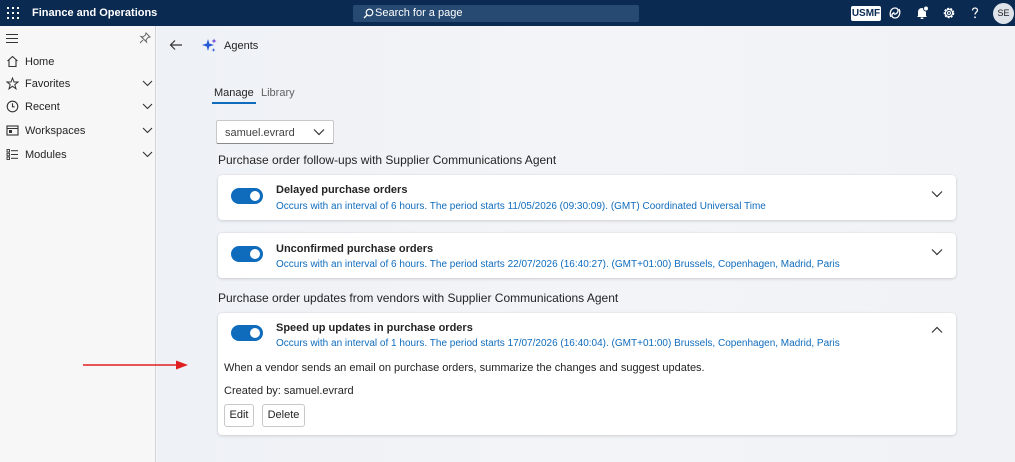 This screenshot has height=462, width=1015. What do you see at coordinates (12, 130) in the screenshot?
I see `workspaces-icon` at bounding box center [12, 130].